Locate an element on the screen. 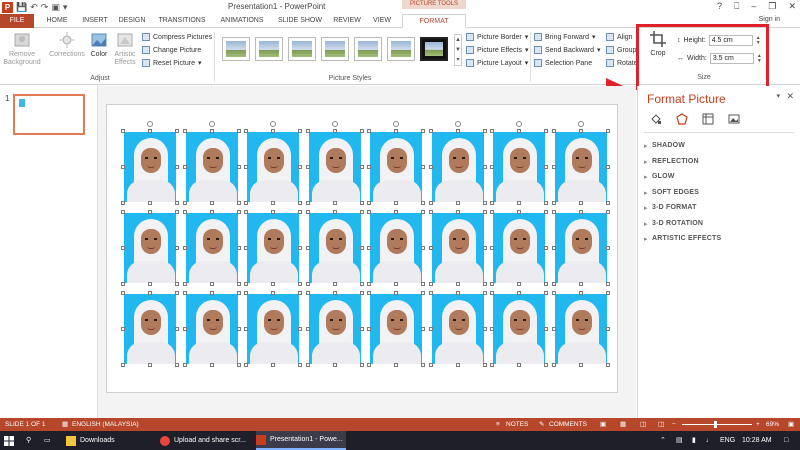 This screenshot has height=450, width=800. picture-effects-dropdown-icon: ▾ is located at coordinates (527, 50).